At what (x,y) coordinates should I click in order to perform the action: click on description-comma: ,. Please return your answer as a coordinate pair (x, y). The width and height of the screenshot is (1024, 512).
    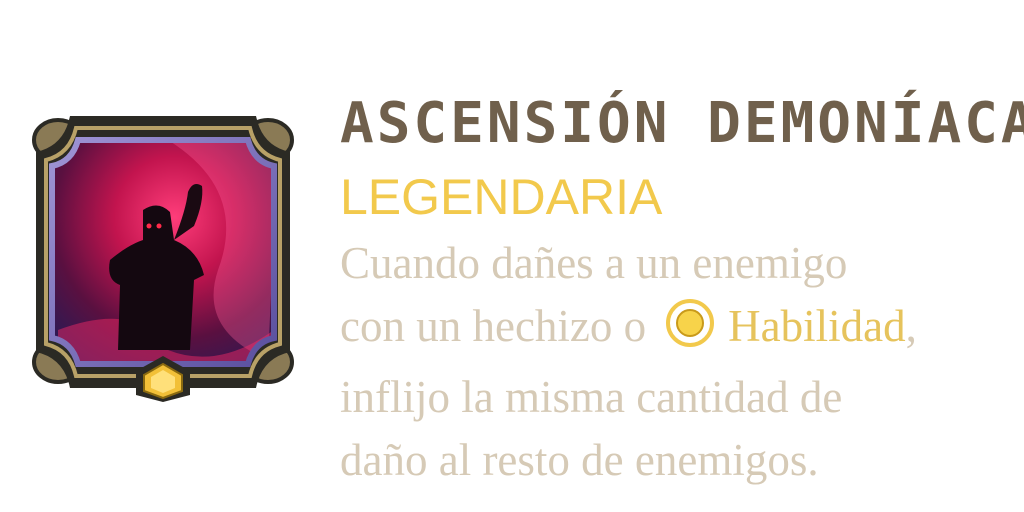
    Looking at the image, I should click on (911, 326).